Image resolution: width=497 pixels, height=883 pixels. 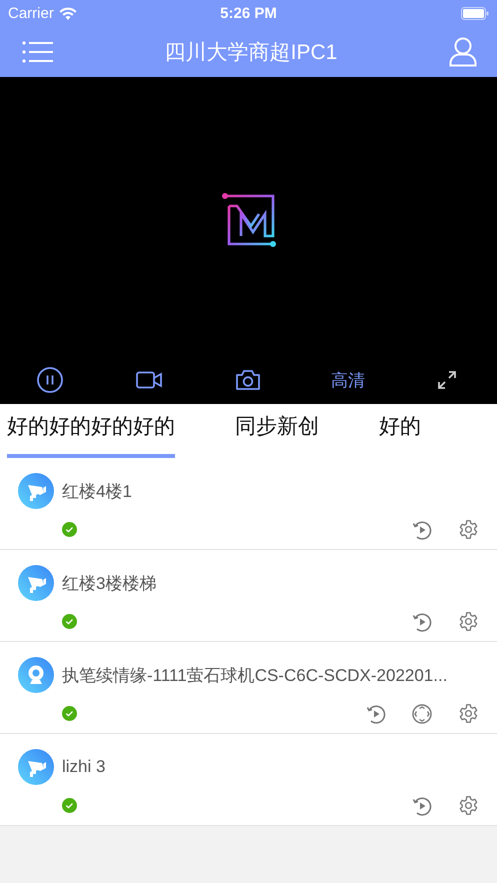 I want to click on fullscreen-icon, so click(x=447, y=380).